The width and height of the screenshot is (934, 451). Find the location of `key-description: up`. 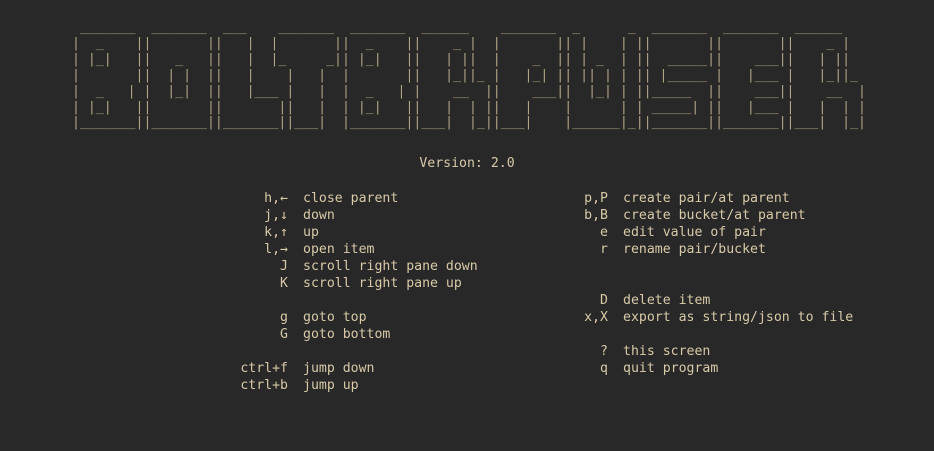

key-description: up is located at coordinates (311, 232).